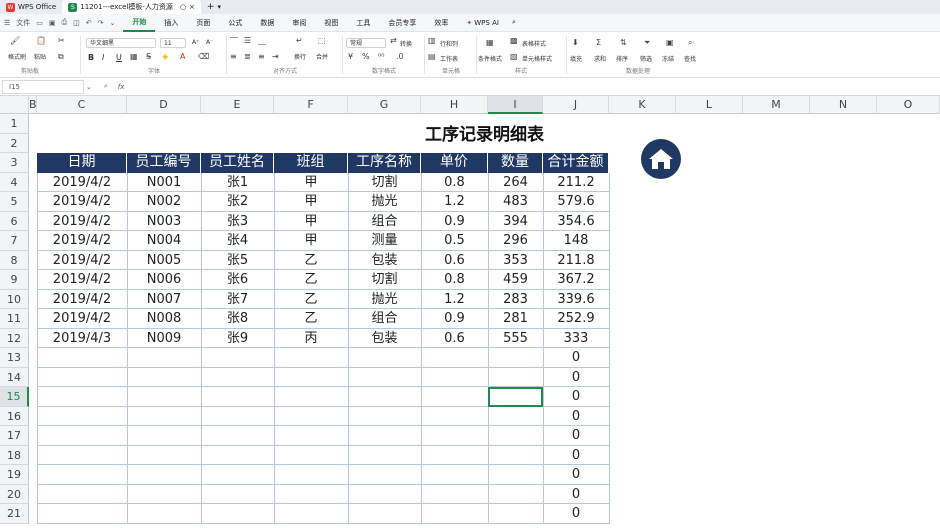 This screenshot has height=528, width=940. What do you see at coordinates (384, 339) in the screenshot?
I see `table-cell: 包装` at bounding box center [384, 339].